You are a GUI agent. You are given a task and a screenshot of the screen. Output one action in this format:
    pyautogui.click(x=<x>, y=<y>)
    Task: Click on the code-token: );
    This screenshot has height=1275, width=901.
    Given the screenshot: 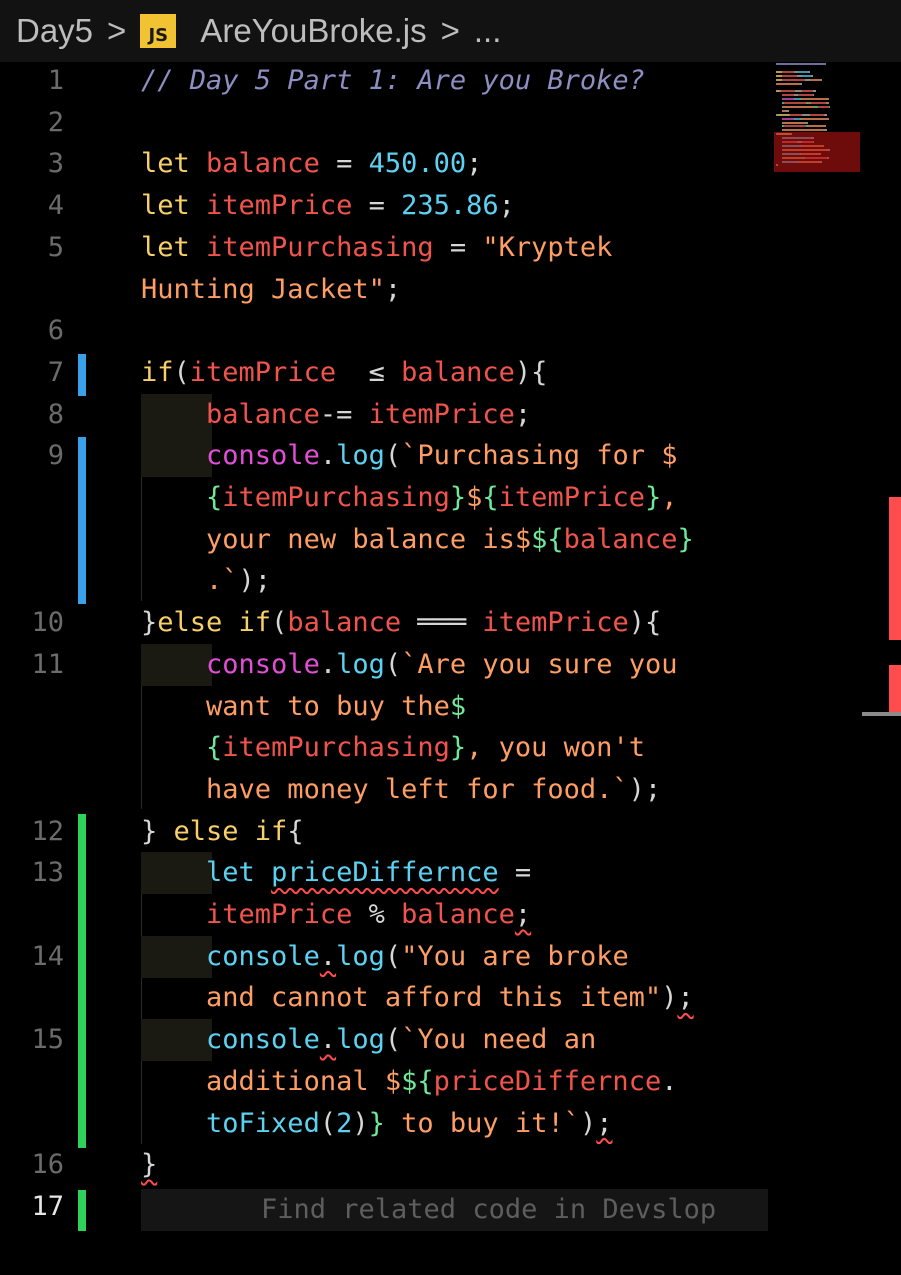 What is the action you would take?
    pyautogui.click(x=255, y=581)
    